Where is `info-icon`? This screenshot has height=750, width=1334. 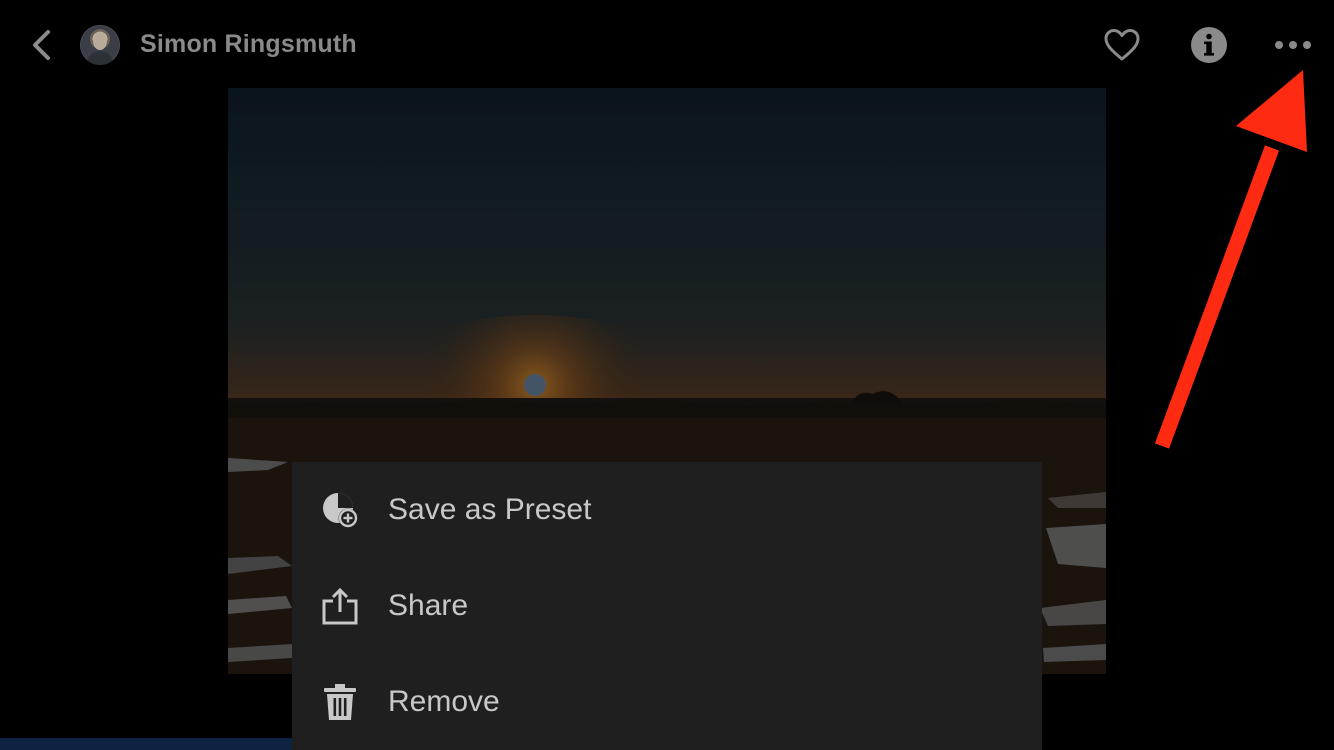
info-icon is located at coordinates (1209, 45).